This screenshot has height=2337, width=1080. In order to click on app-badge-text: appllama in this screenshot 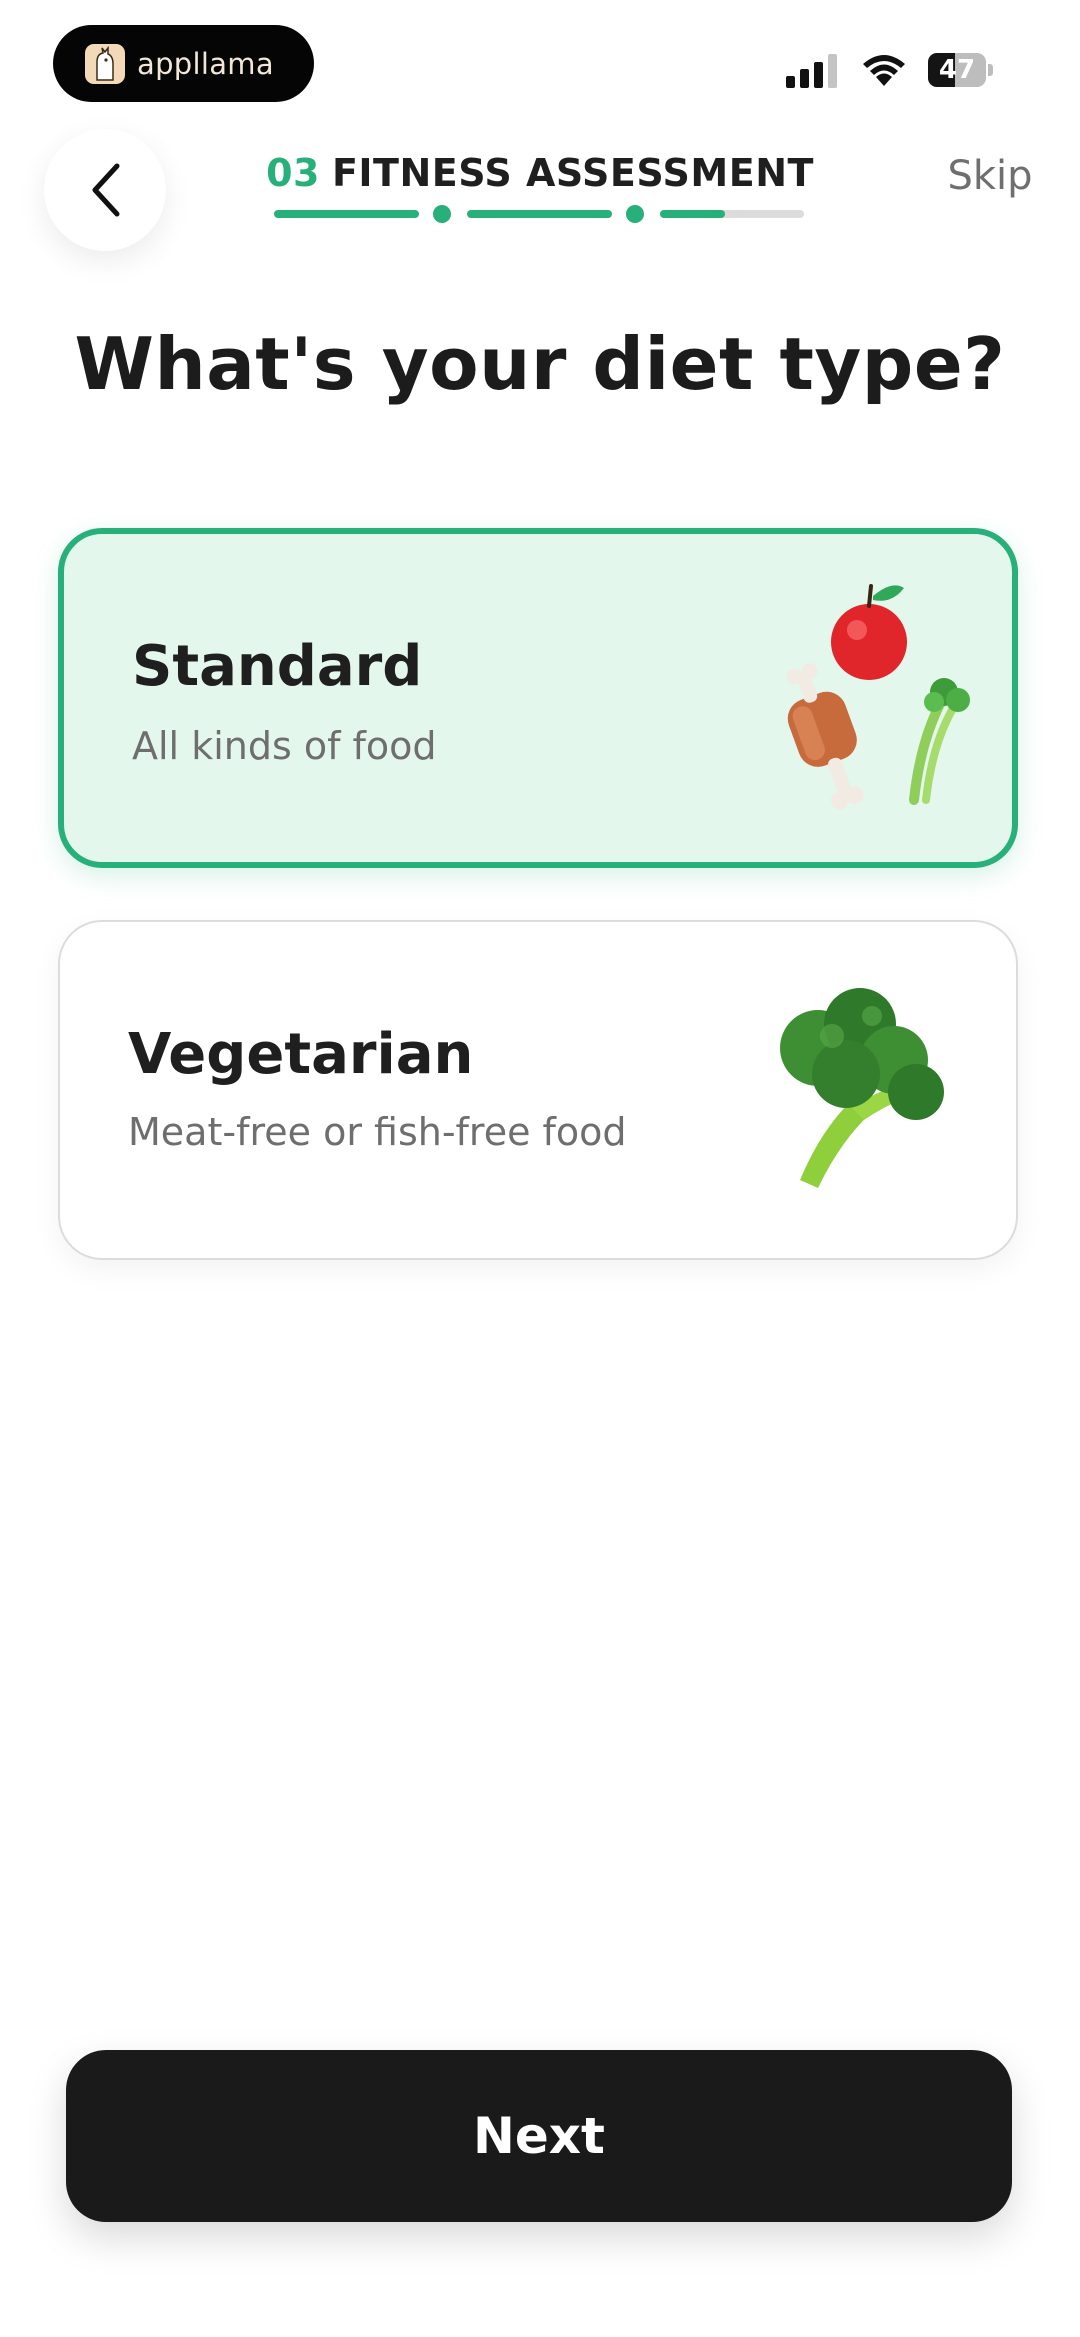, I will do `click(205, 63)`.